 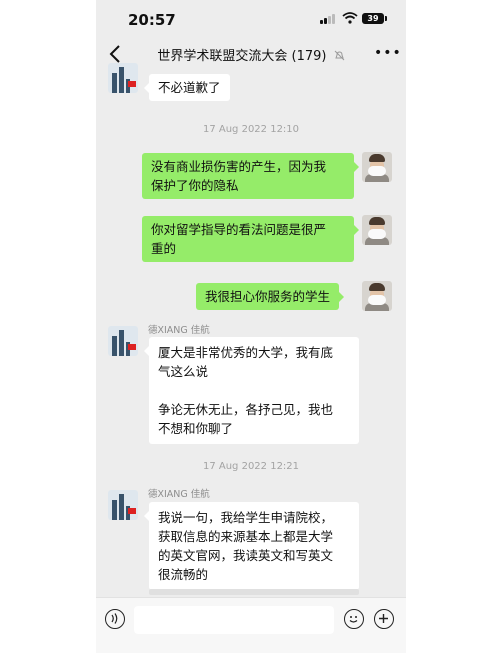 What do you see at coordinates (234, 620) in the screenshot?
I see `message-input` at bounding box center [234, 620].